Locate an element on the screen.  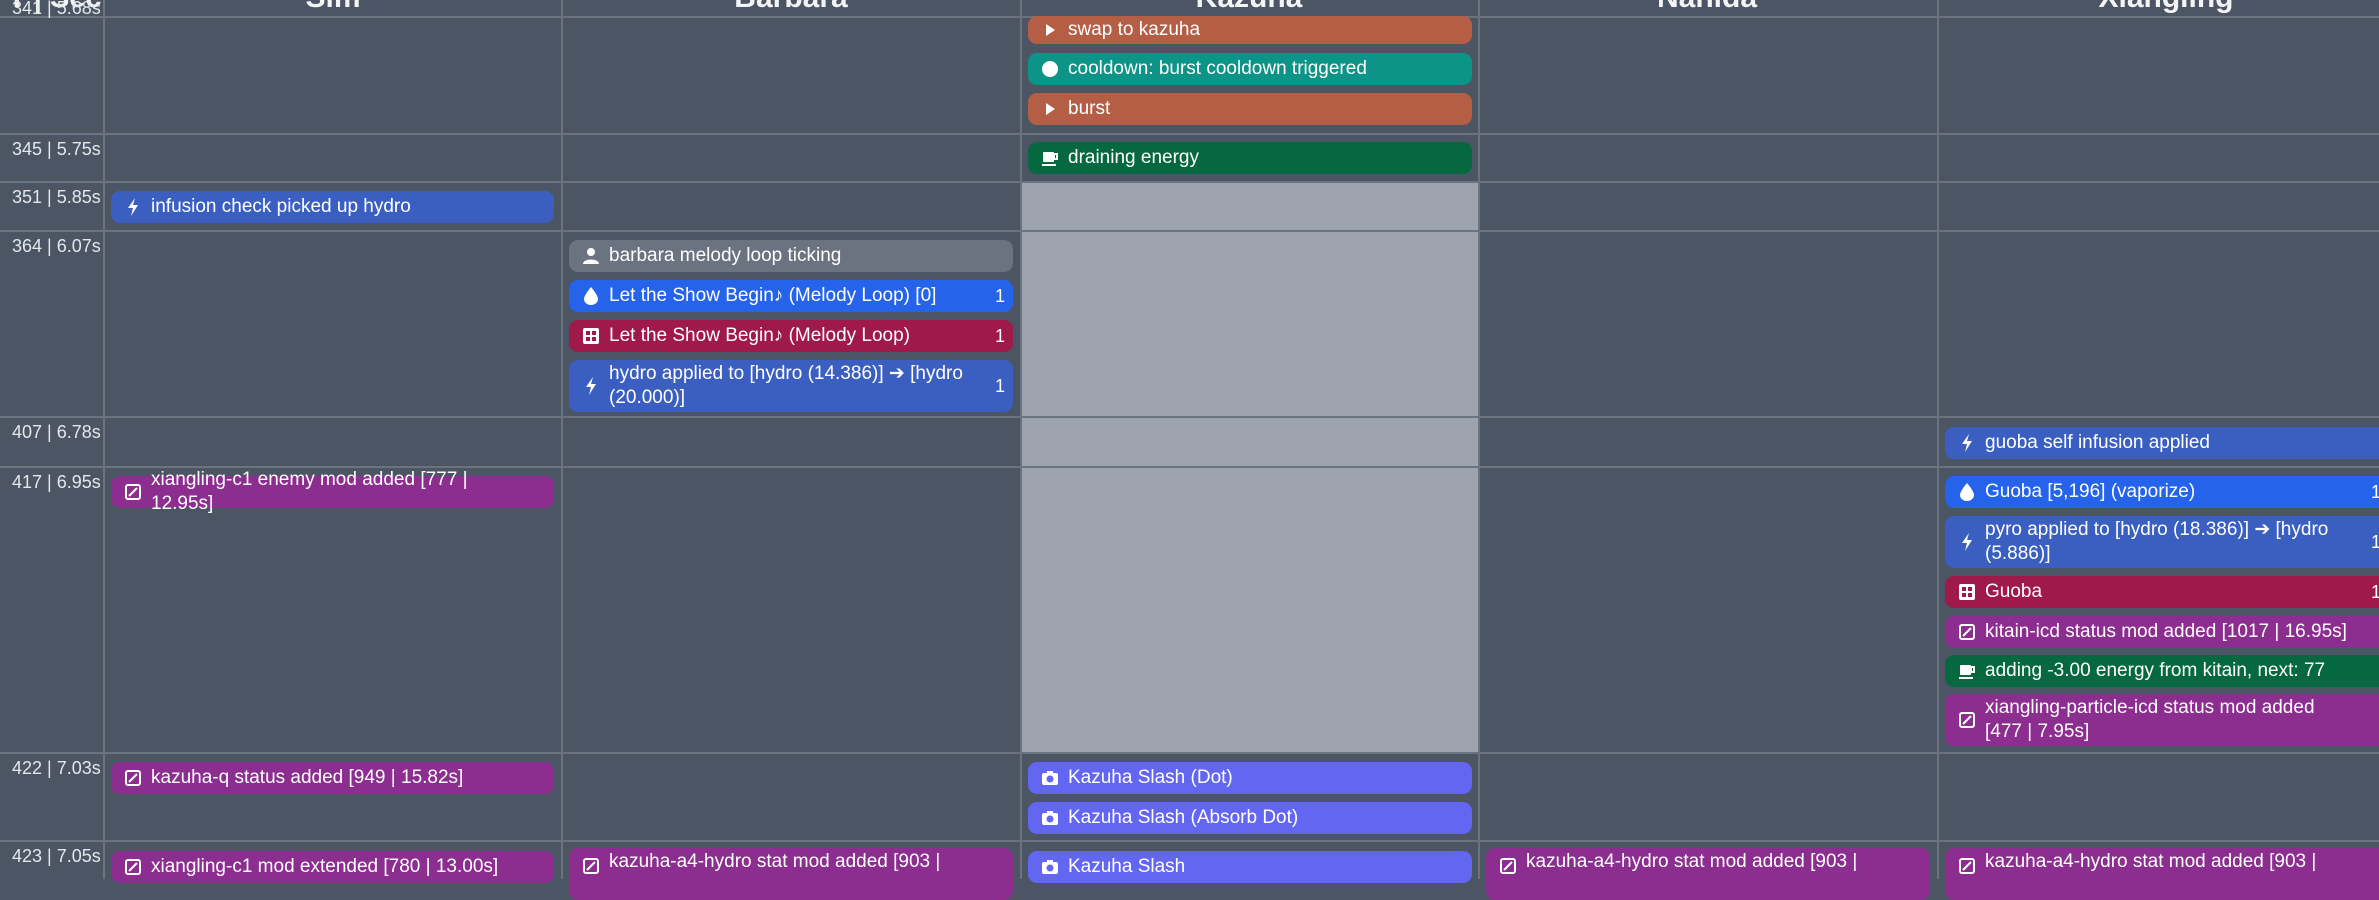
event-kazuha-slash-absorb: Kazuha Slash (Absorb Dot) is located at coordinates (1250, 818).